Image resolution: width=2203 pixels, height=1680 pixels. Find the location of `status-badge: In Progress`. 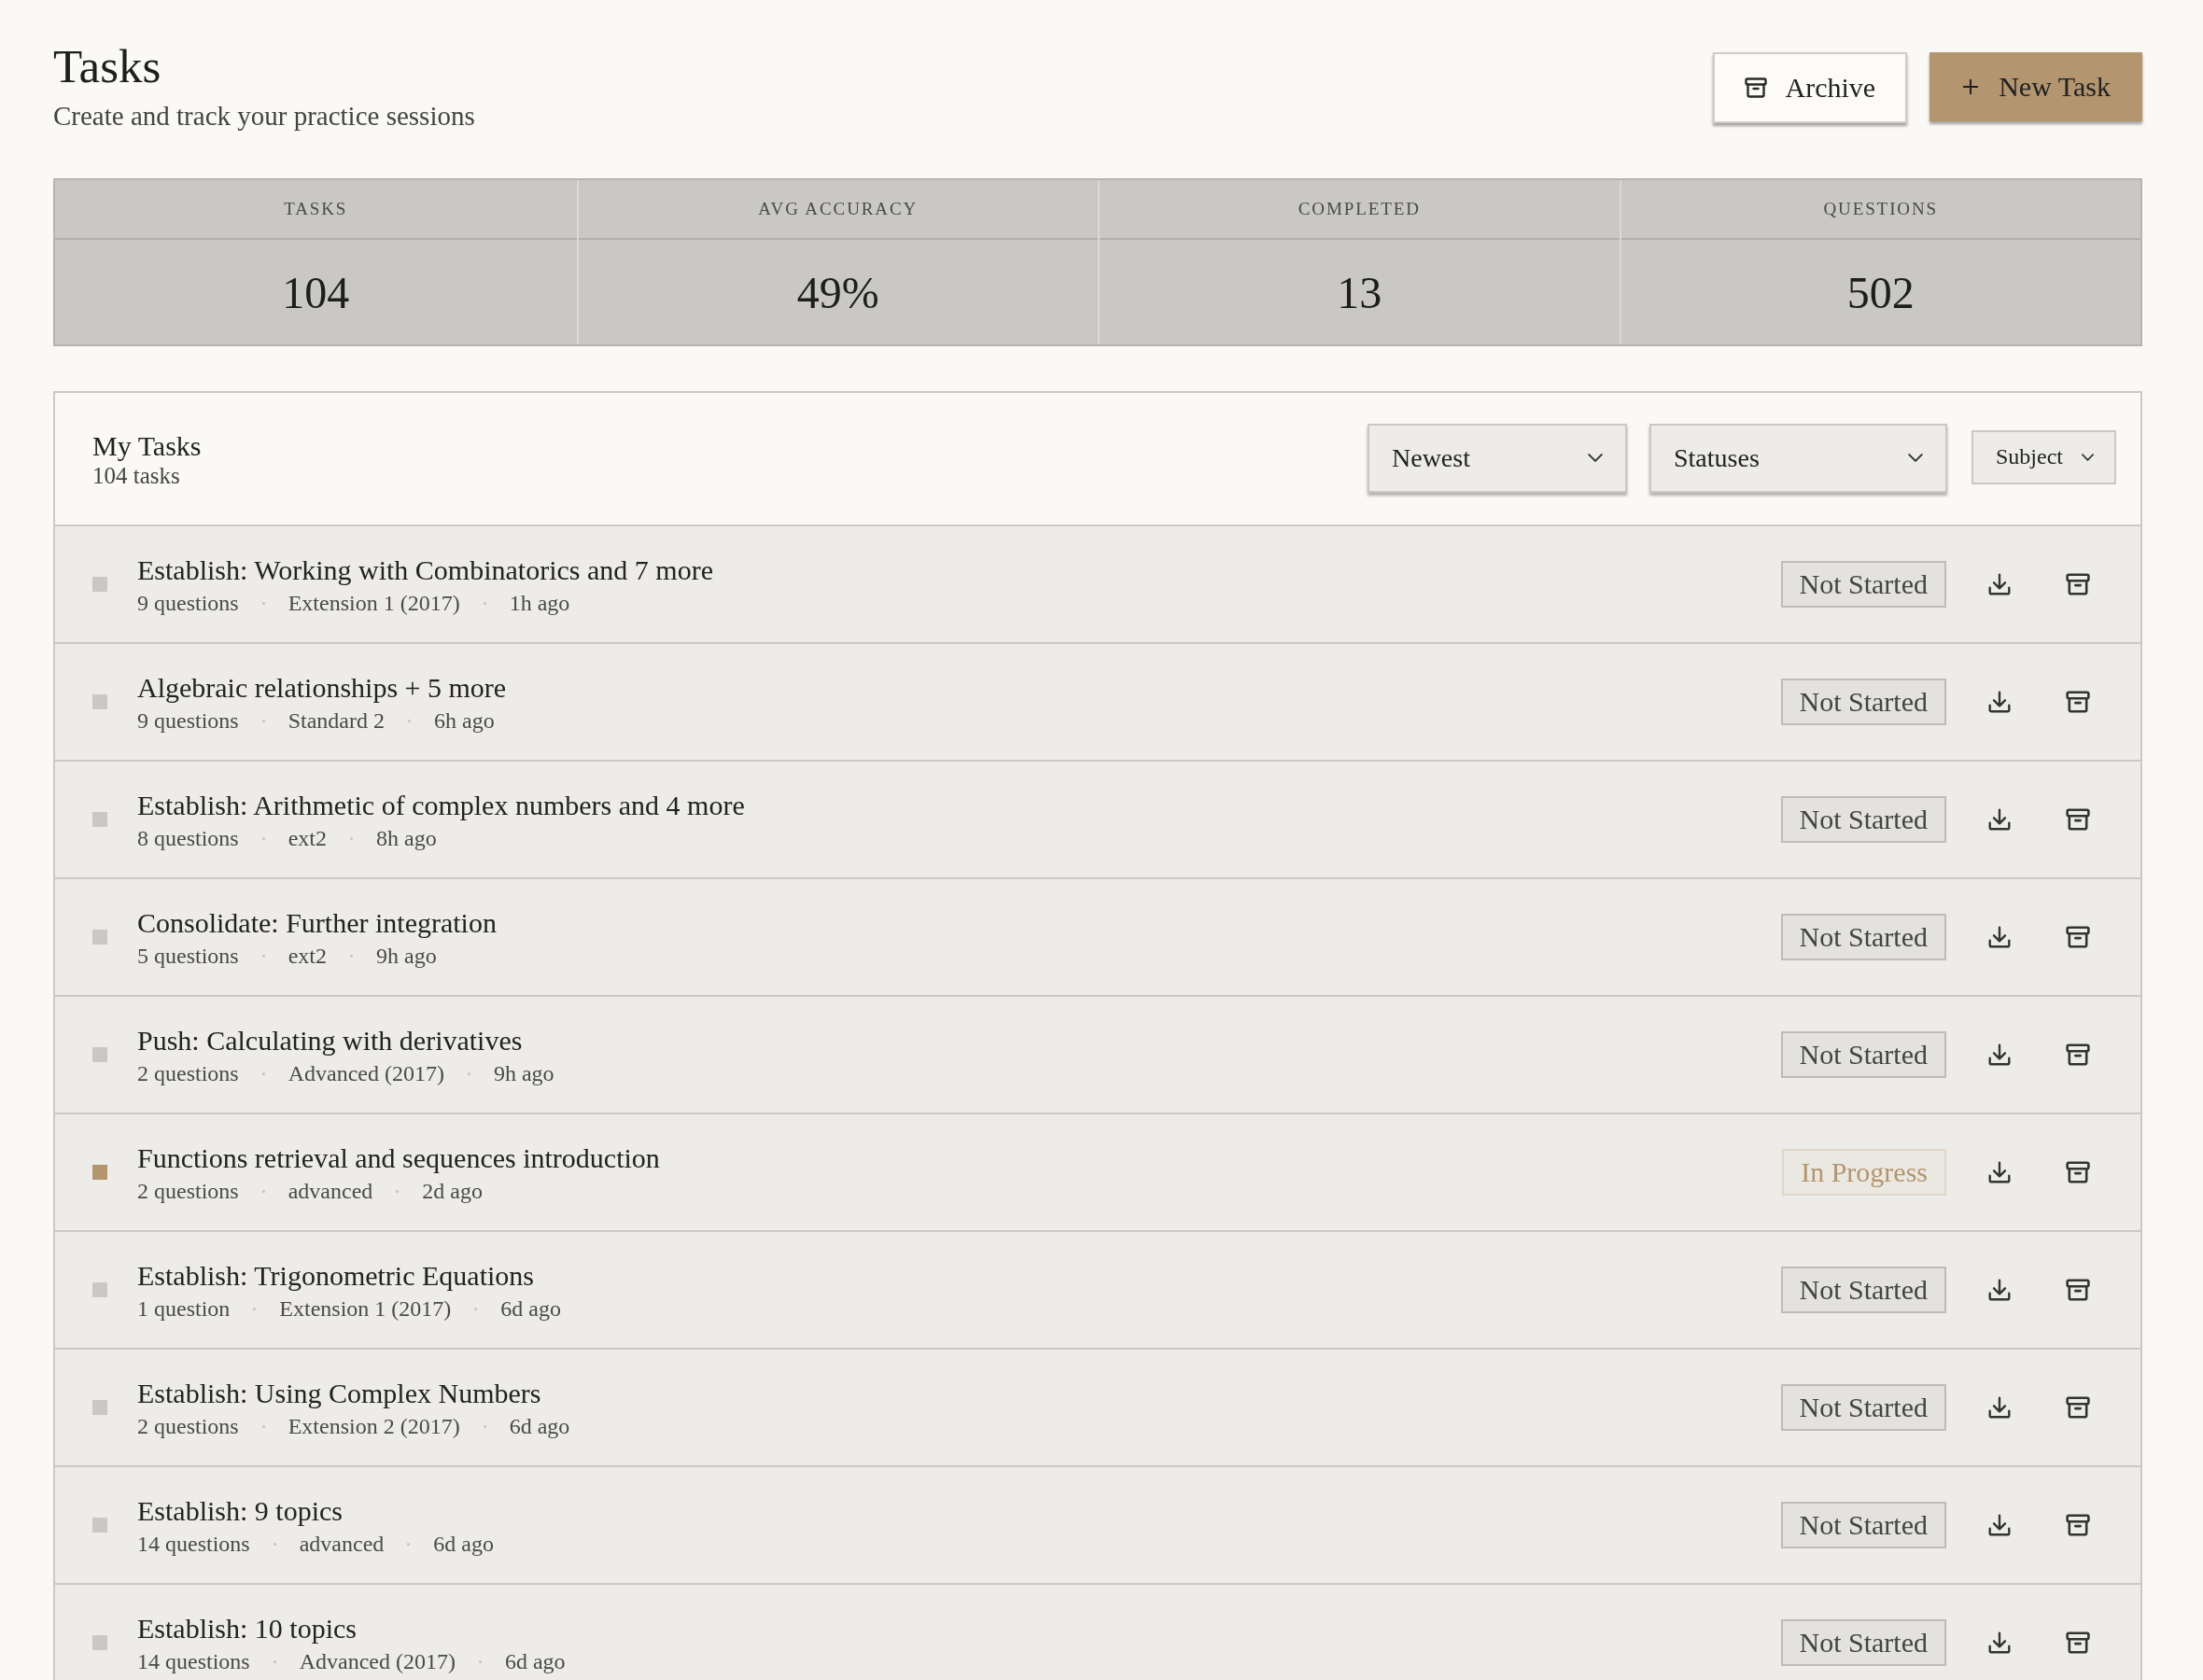

status-badge: In Progress is located at coordinates (1864, 1173).